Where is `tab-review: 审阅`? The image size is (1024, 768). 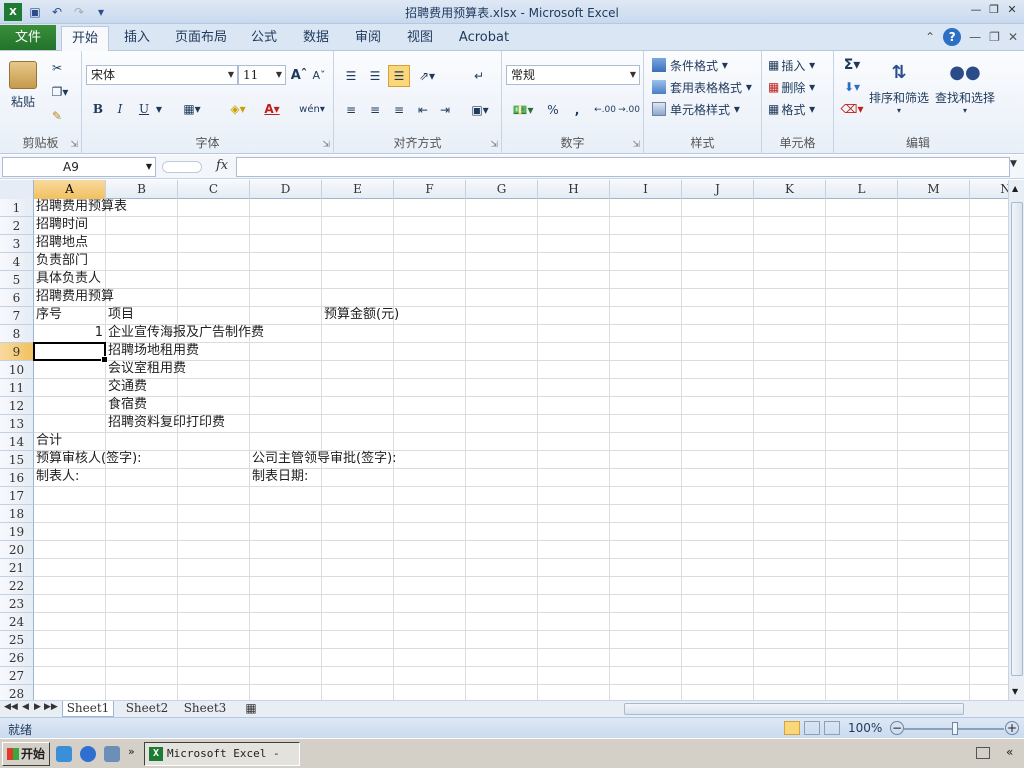
tab-review: 审阅 is located at coordinates (368, 38).